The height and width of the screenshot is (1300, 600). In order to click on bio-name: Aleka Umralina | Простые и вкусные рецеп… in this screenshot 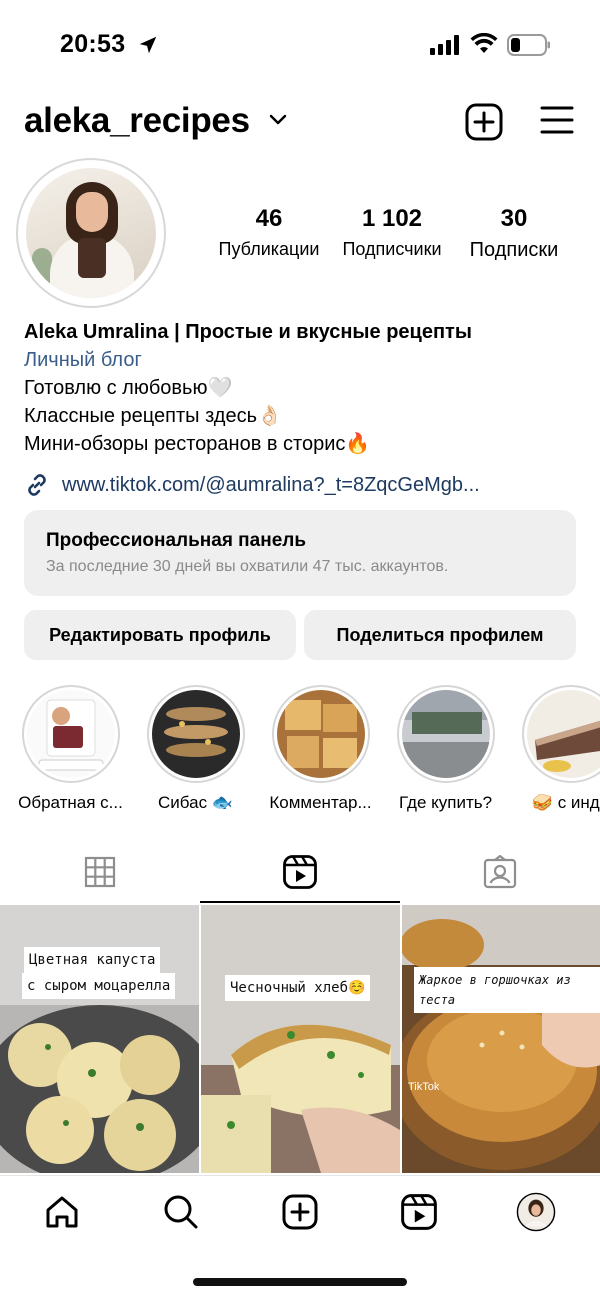, I will do `click(248, 332)`.